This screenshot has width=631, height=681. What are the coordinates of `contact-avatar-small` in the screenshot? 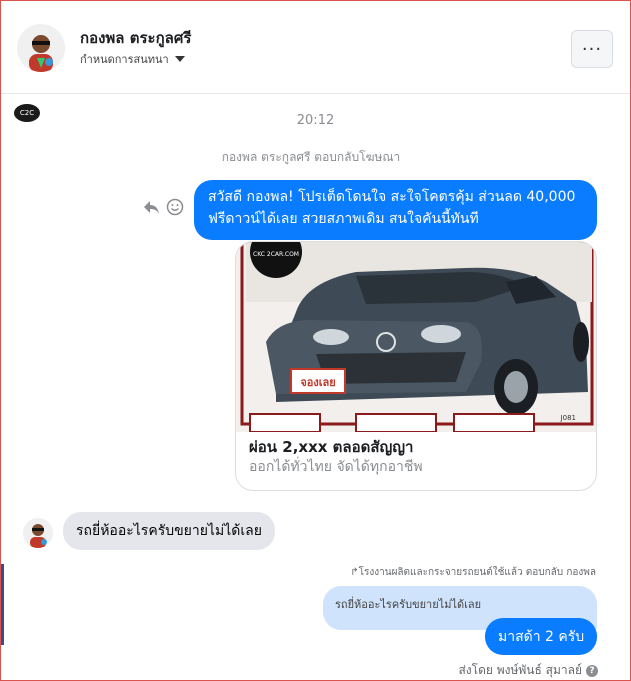 It's located at (38, 533).